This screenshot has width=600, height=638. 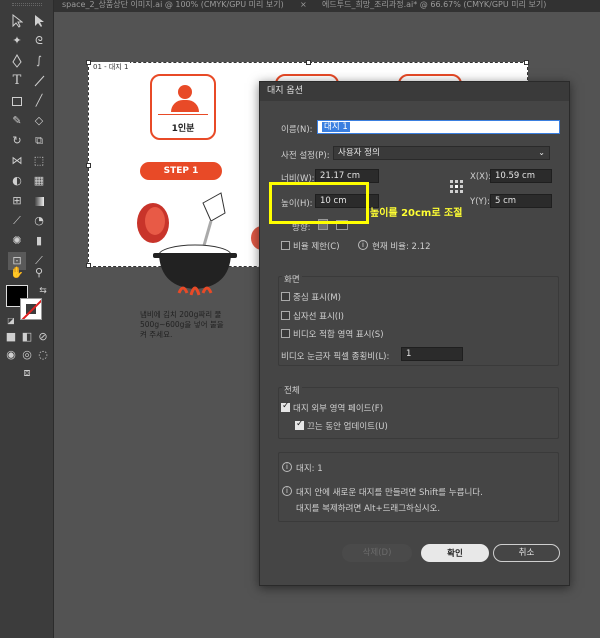 What do you see at coordinates (285, 406) in the screenshot?
I see `fade-outside-checkbox` at bounding box center [285, 406].